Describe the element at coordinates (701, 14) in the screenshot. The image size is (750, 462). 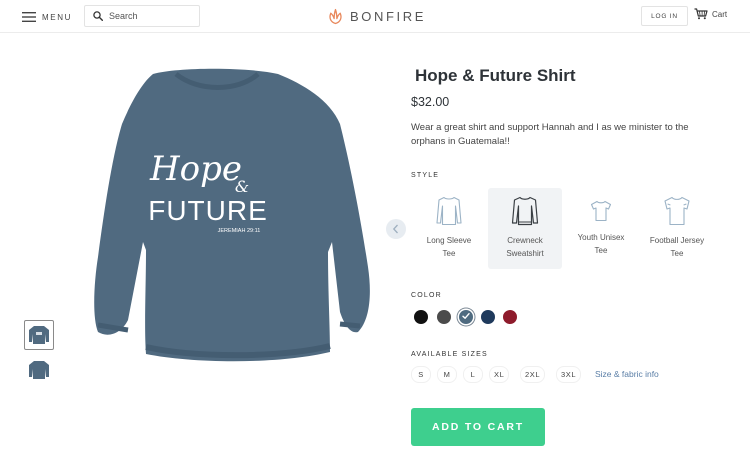
I see `cart-icon` at that location.